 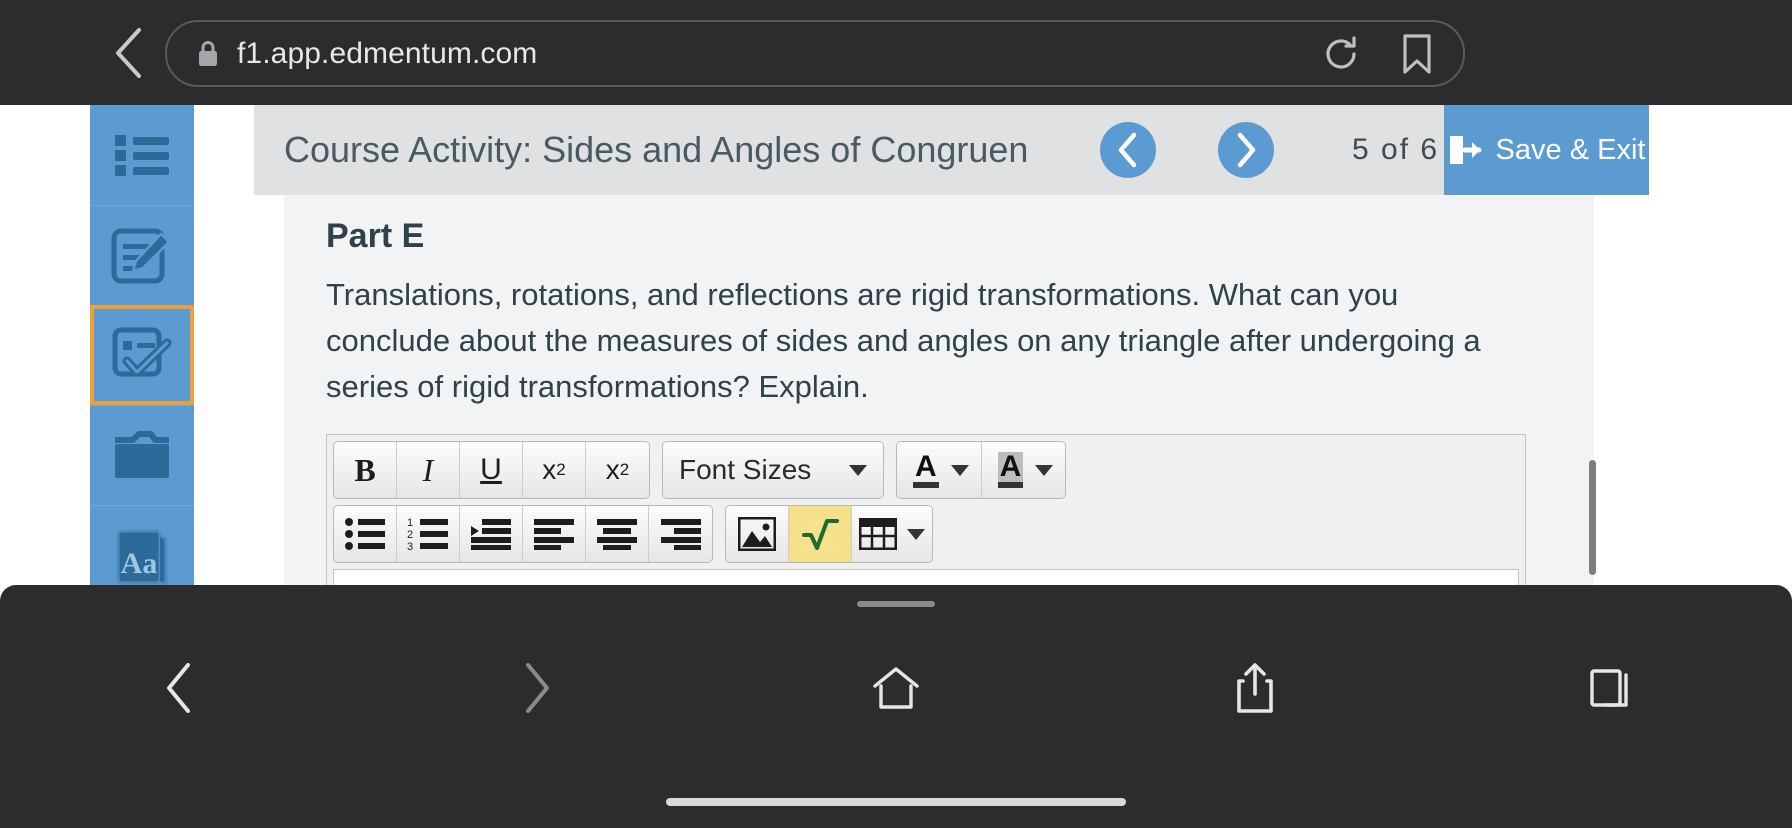 I want to click on system-home-button, so click(x=896, y=688).